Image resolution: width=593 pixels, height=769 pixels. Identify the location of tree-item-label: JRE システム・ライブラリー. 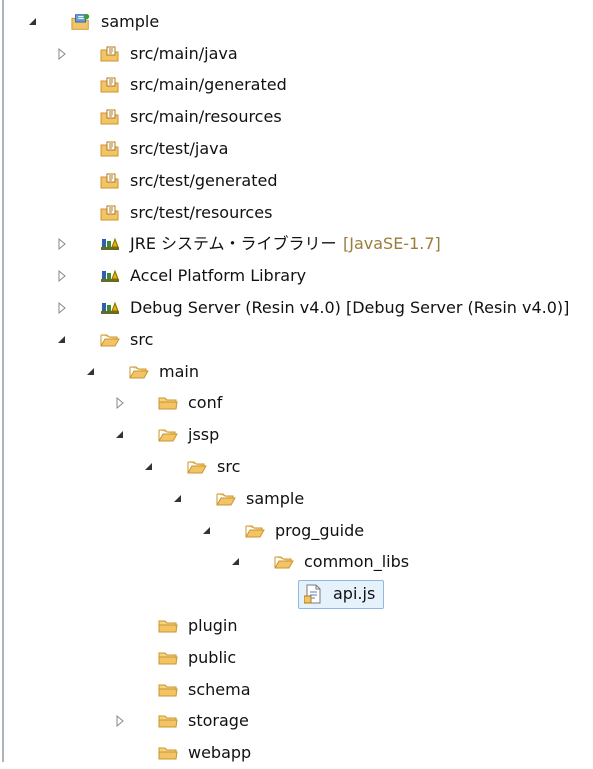
(233, 244).